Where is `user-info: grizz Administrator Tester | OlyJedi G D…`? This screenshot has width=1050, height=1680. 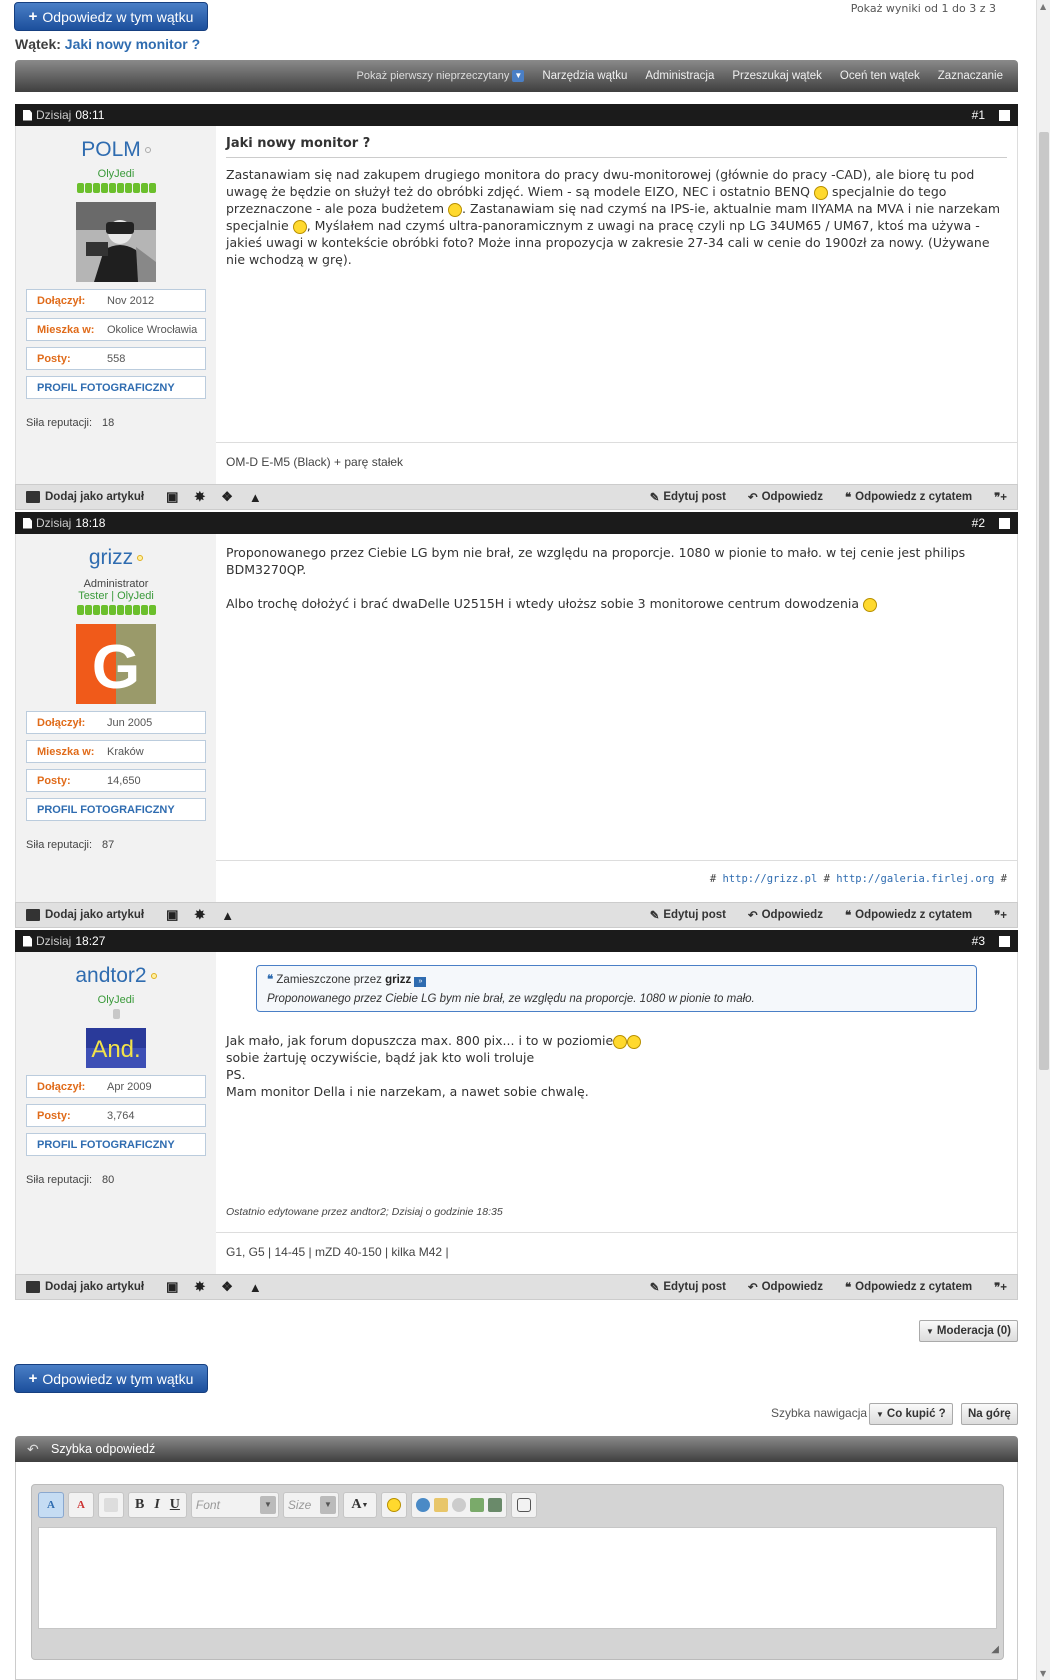
user-info: grizz Administrator Tester | OlyJedi G D… is located at coordinates (116, 718).